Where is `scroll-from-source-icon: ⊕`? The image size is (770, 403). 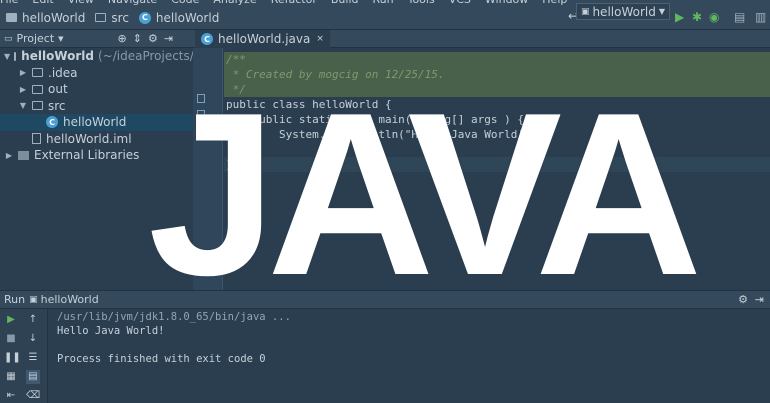 scroll-from-source-icon: ⊕ is located at coordinates (122, 38).